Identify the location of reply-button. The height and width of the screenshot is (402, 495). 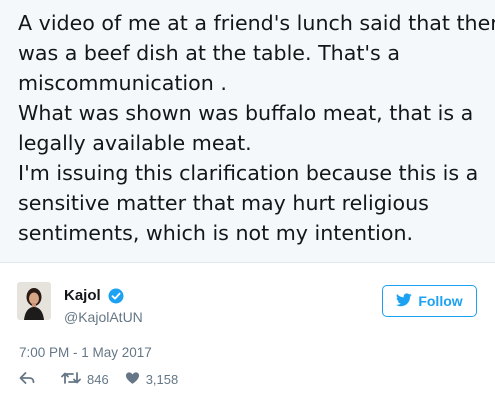
(27, 379).